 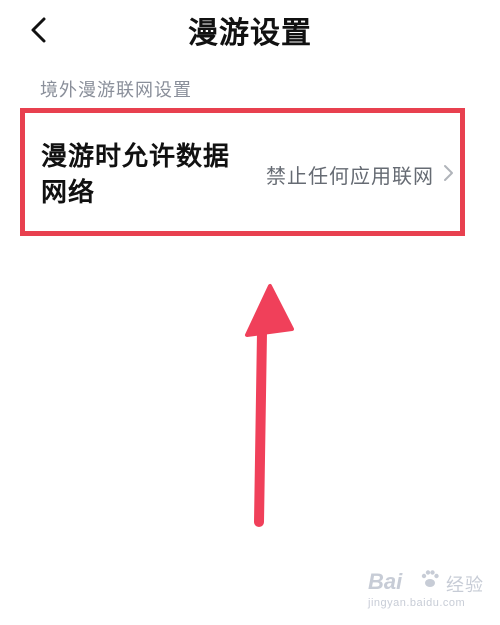 I want to click on header-bar: 漫游设置, so click(x=250, y=30).